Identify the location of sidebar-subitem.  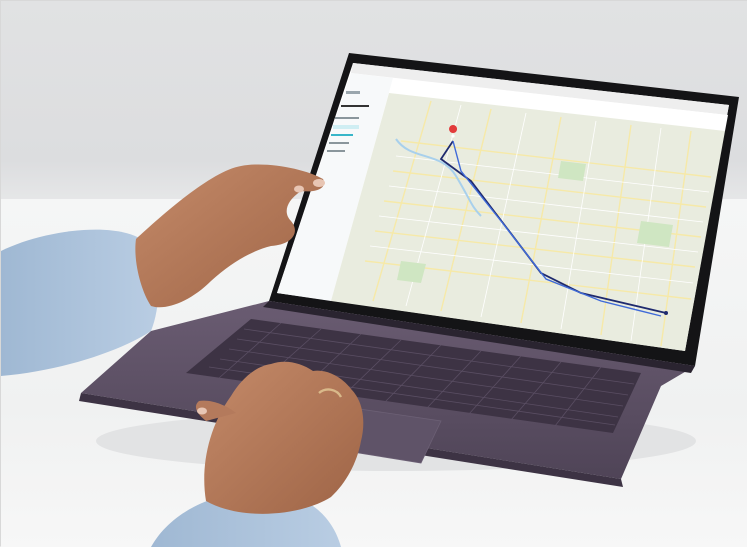
(342, 135).